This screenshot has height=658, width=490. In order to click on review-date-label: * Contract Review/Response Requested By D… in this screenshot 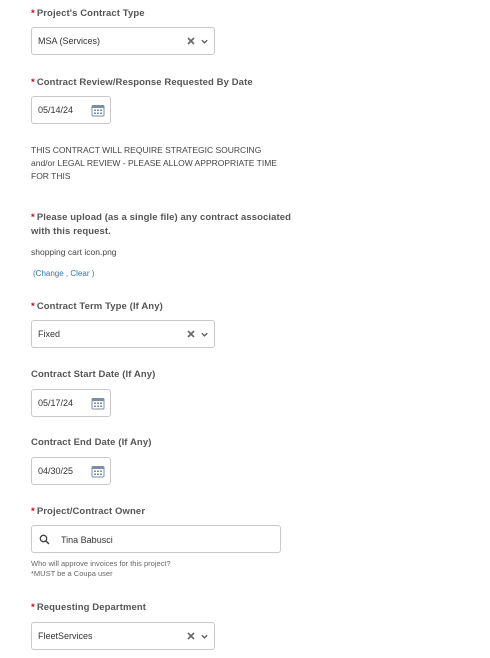, I will do `click(142, 82)`.